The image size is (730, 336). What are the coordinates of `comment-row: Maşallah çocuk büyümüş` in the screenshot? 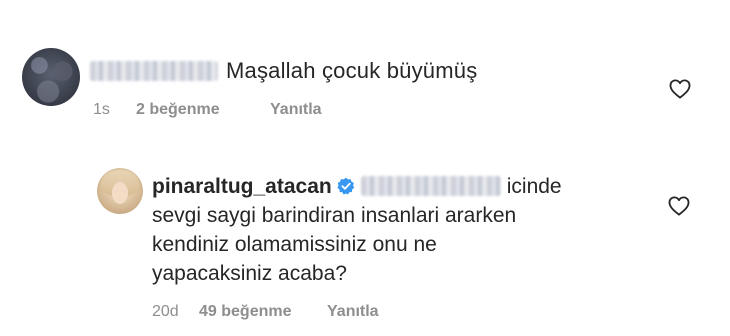 It's located at (283, 71).